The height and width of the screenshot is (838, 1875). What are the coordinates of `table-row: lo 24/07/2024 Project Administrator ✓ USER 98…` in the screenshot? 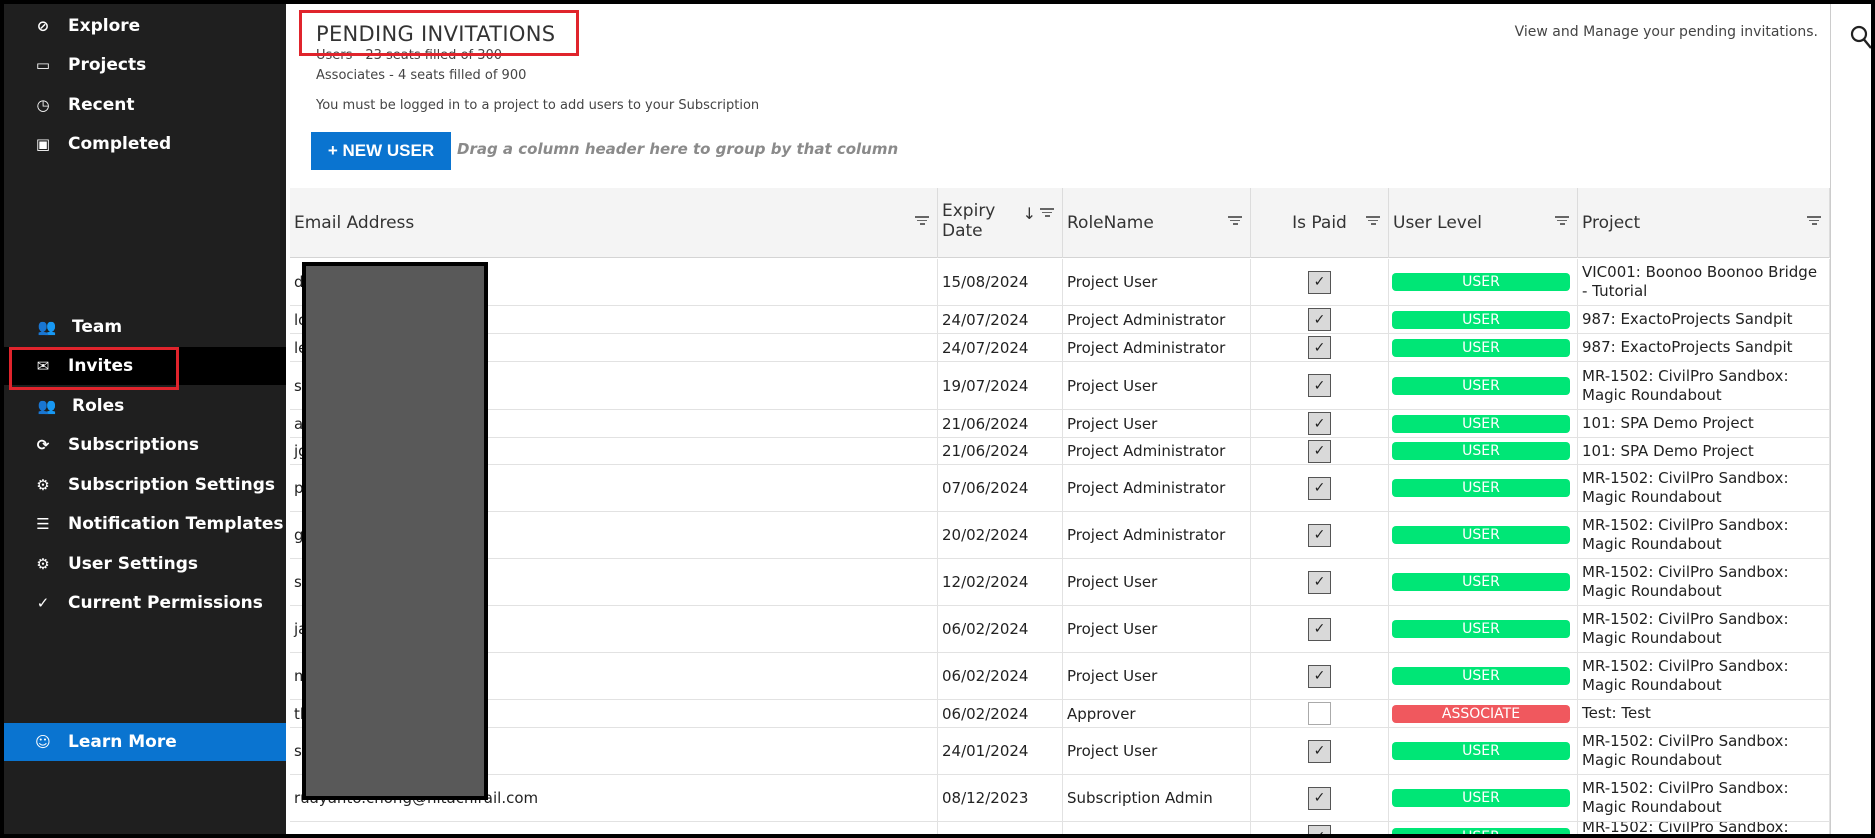 It's located at (1060, 320).